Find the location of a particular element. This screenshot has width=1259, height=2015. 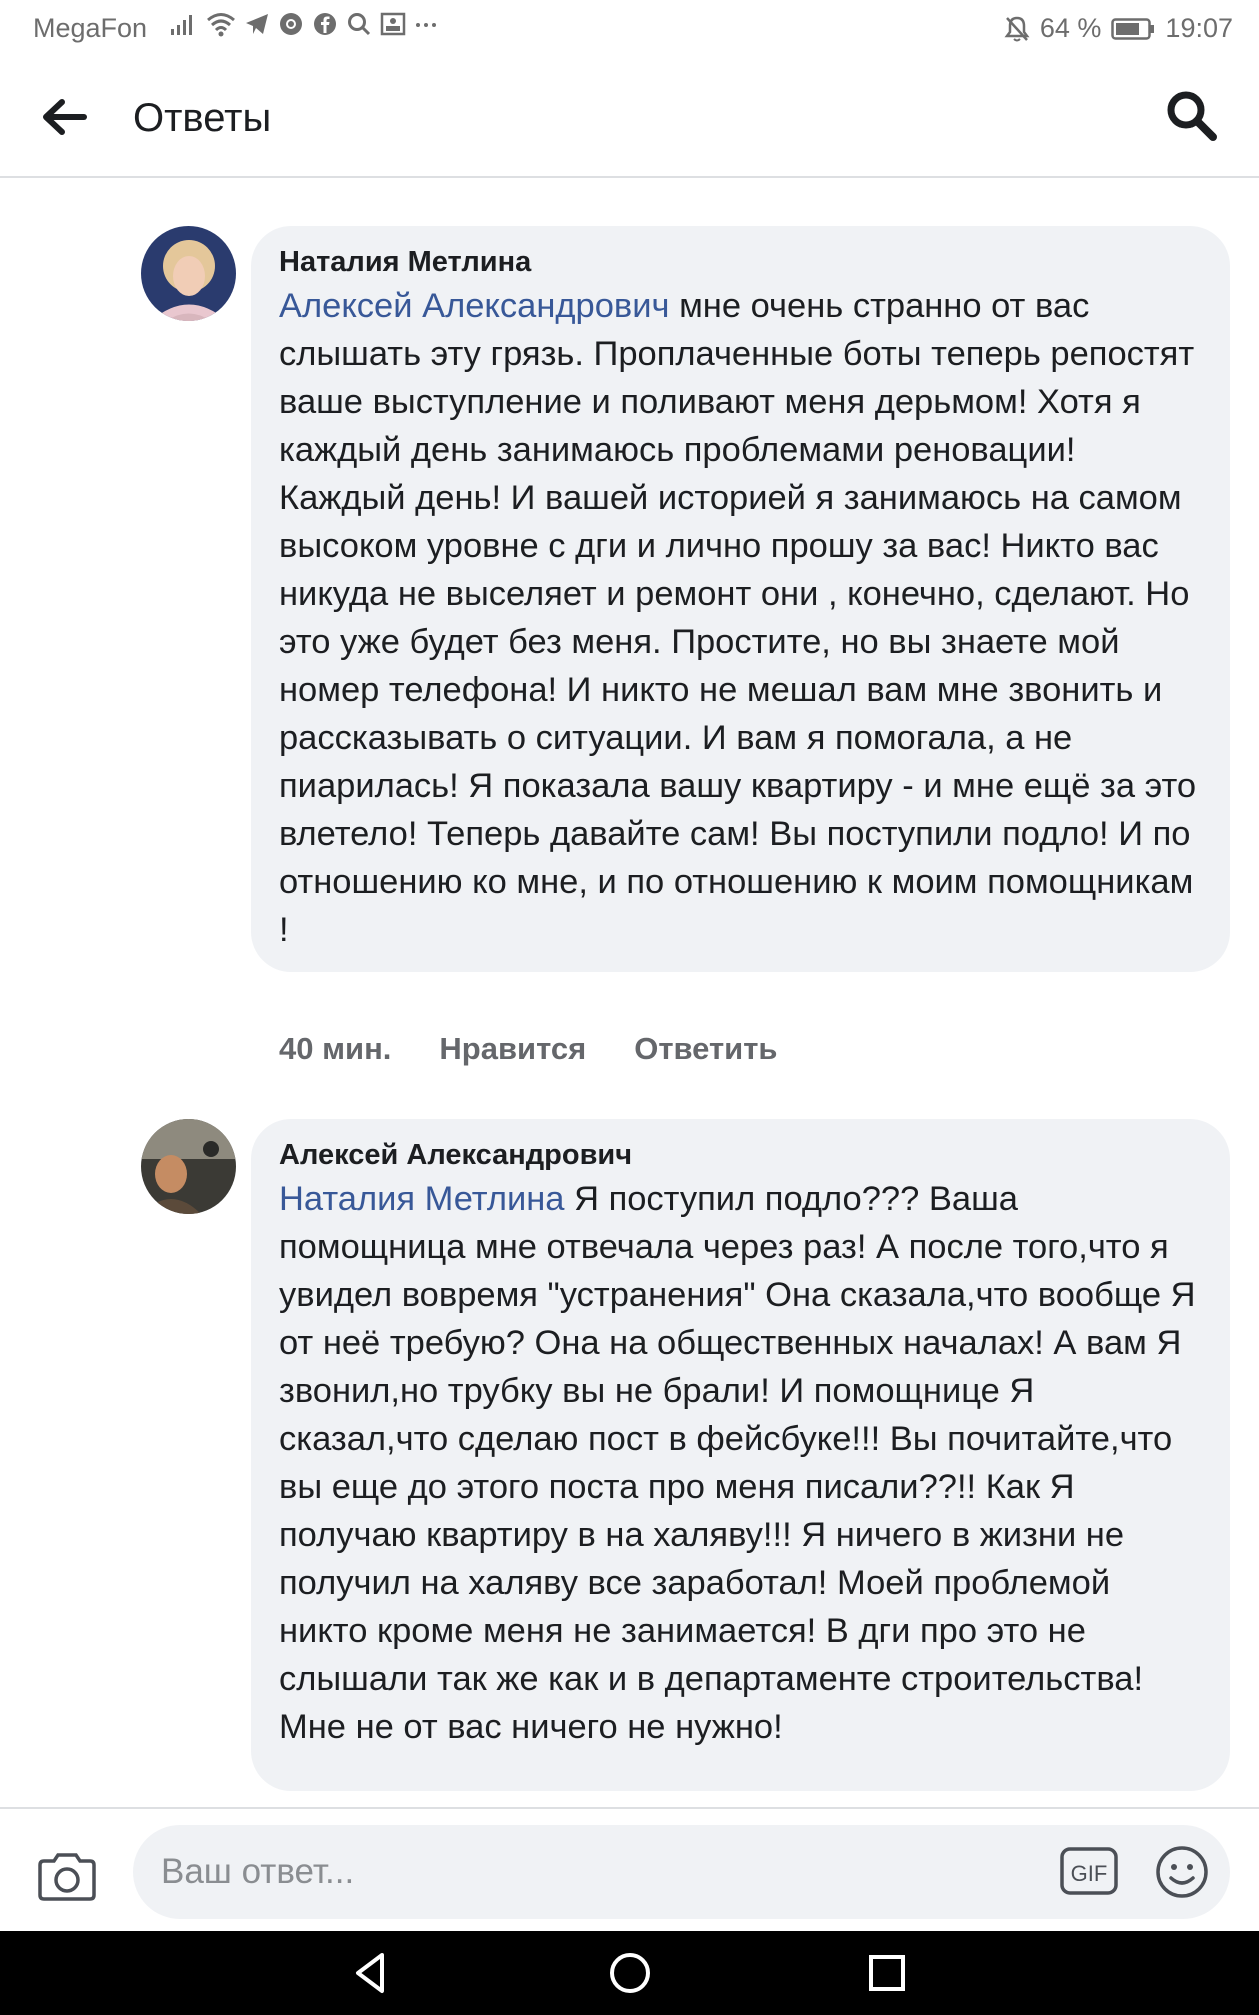

comment-author: Наталия Метлина is located at coordinates (740, 262).